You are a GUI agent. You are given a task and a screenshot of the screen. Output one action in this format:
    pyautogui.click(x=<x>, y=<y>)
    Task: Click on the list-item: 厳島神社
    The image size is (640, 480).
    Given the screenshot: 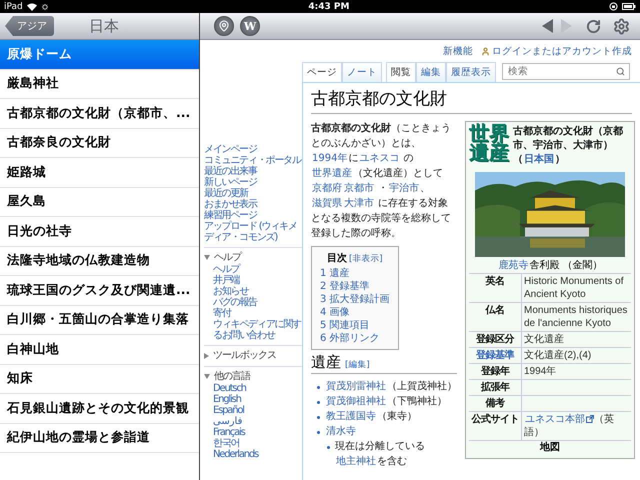 What is the action you would take?
    pyautogui.click(x=99, y=84)
    